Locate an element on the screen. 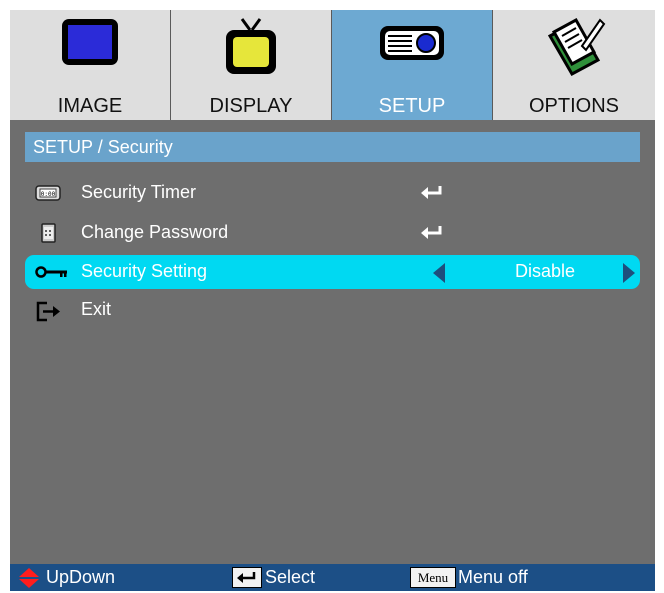 The image size is (664, 593). tab-options: OPTIONS is located at coordinates (574, 65).